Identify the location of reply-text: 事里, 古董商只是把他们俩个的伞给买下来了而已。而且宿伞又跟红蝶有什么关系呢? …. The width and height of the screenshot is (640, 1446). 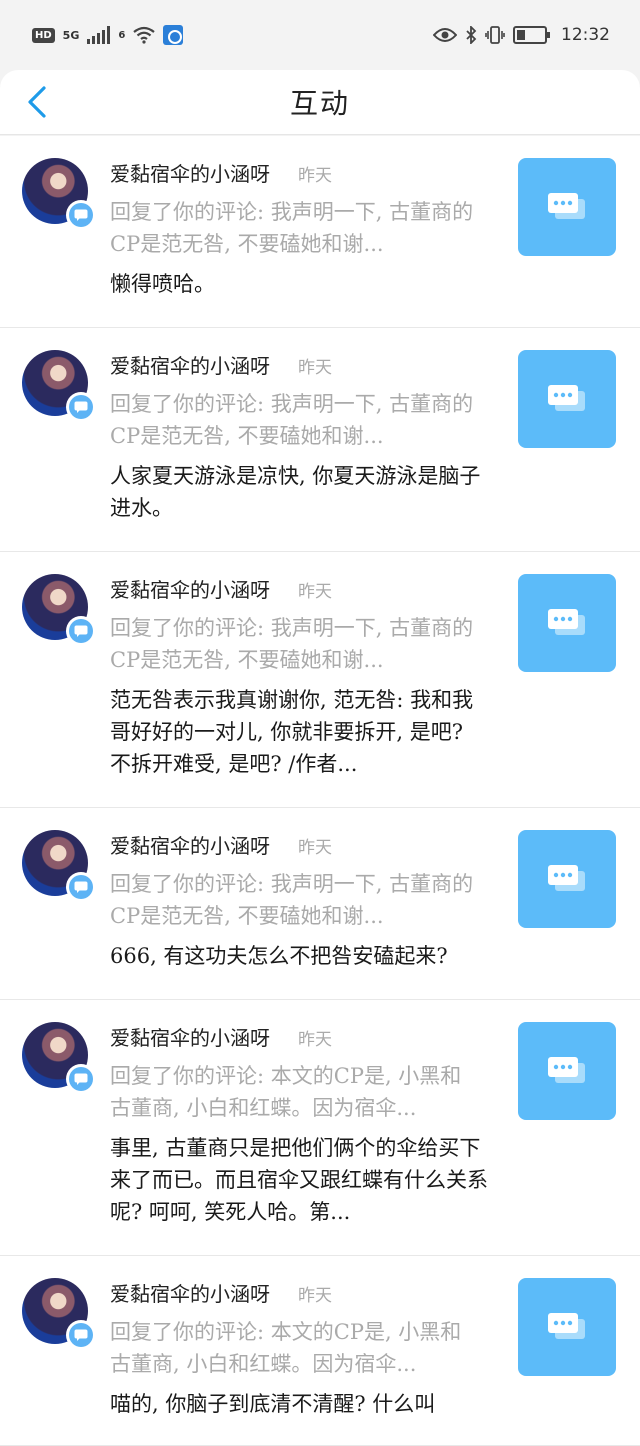
(299, 1180).